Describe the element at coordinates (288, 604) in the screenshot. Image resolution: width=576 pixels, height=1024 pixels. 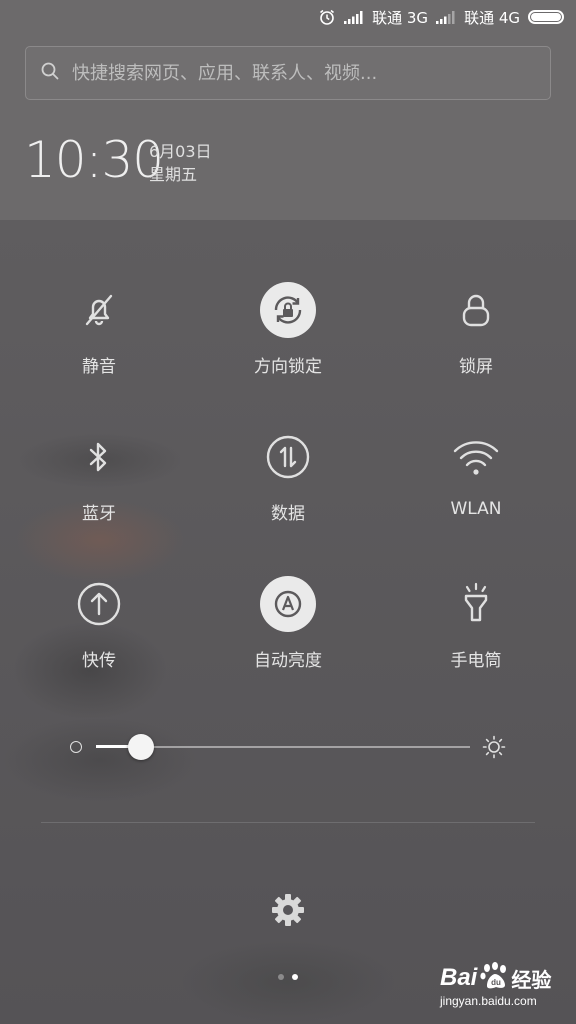
I see `auto-brightness-icon` at that location.